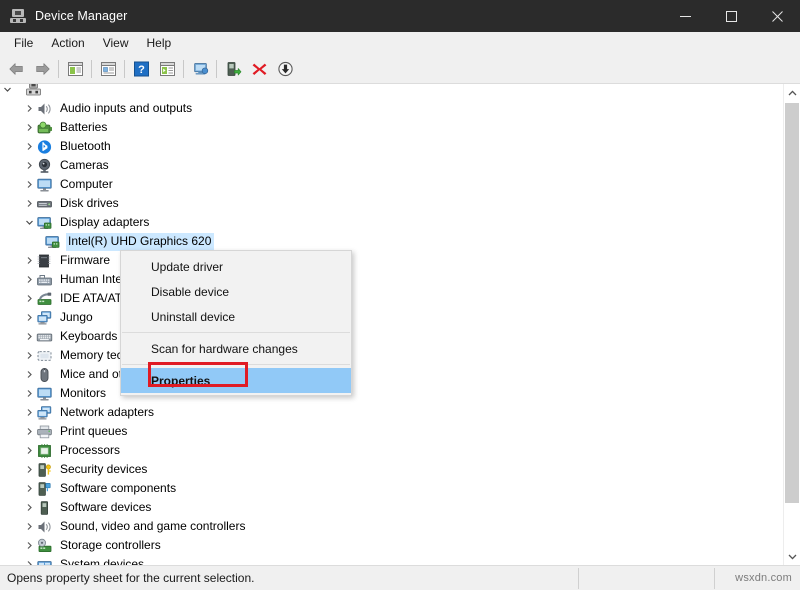 Image resolution: width=800 pixels, height=590 pixels. Describe the element at coordinates (391, 412) in the screenshot. I see `tree-item-network-adapters: Network adapters` at that location.